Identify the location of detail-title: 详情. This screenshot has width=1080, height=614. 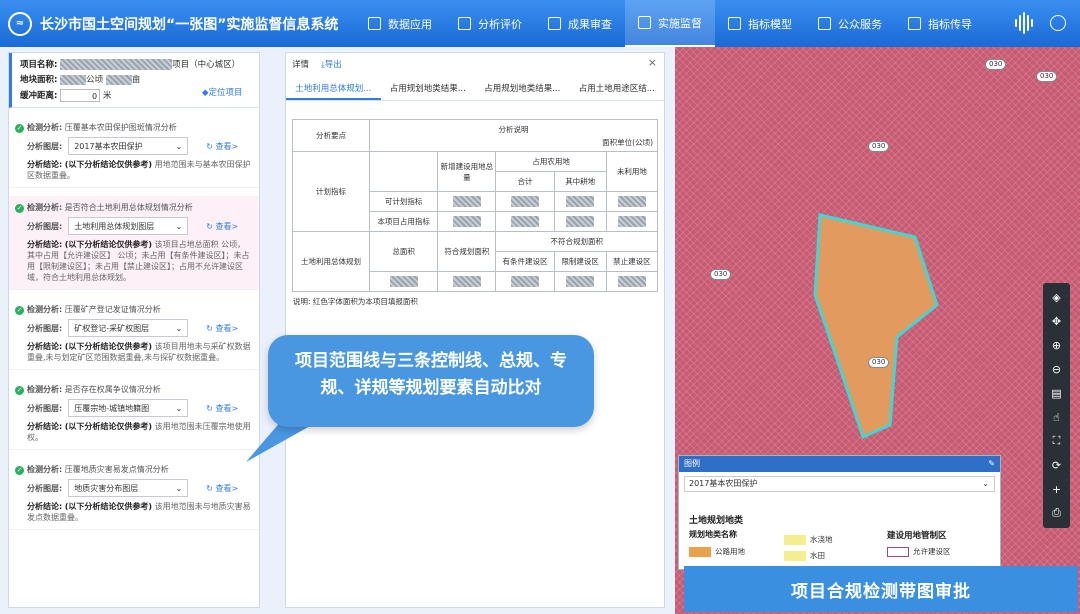
(301, 65).